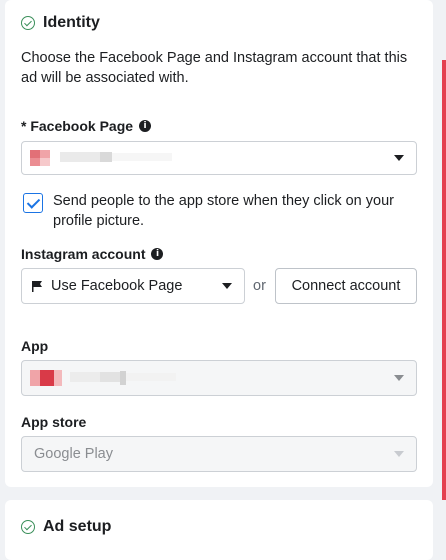  What do you see at coordinates (259, 286) in the screenshot?
I see `or-separator: or` at bounding box center [259, 286].